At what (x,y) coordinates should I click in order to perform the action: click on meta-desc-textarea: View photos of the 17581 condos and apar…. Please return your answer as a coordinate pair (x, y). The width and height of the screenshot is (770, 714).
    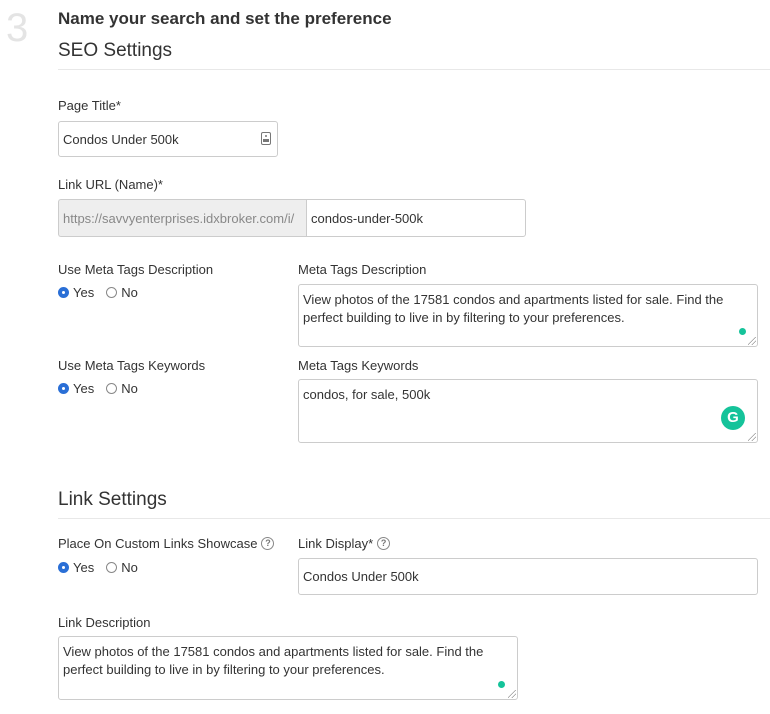
    Looking at the image, I should click on (528, 315).